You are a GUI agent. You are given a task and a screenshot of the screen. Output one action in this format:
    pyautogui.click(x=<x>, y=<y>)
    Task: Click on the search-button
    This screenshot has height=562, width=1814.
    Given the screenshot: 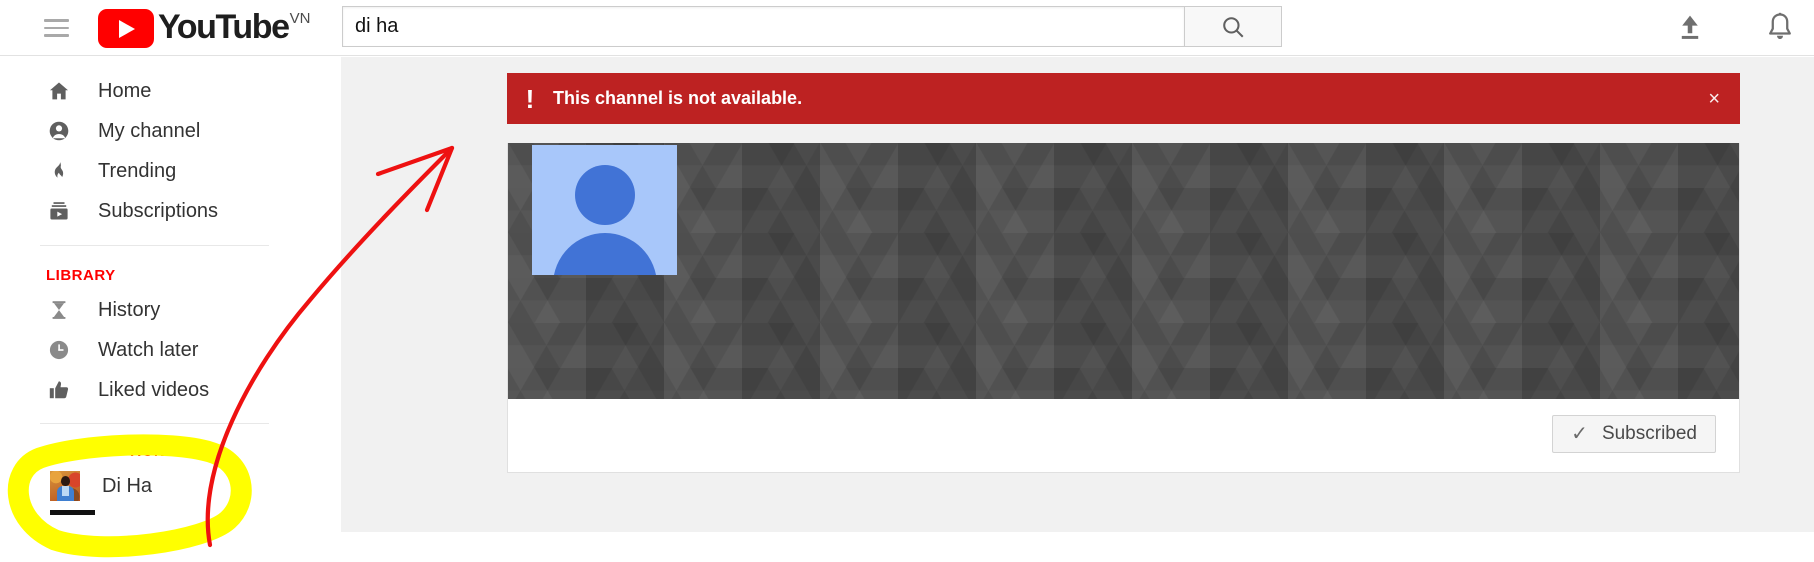 What is the action you would take?
    pyautogui.click(x=1233, y=26)
    